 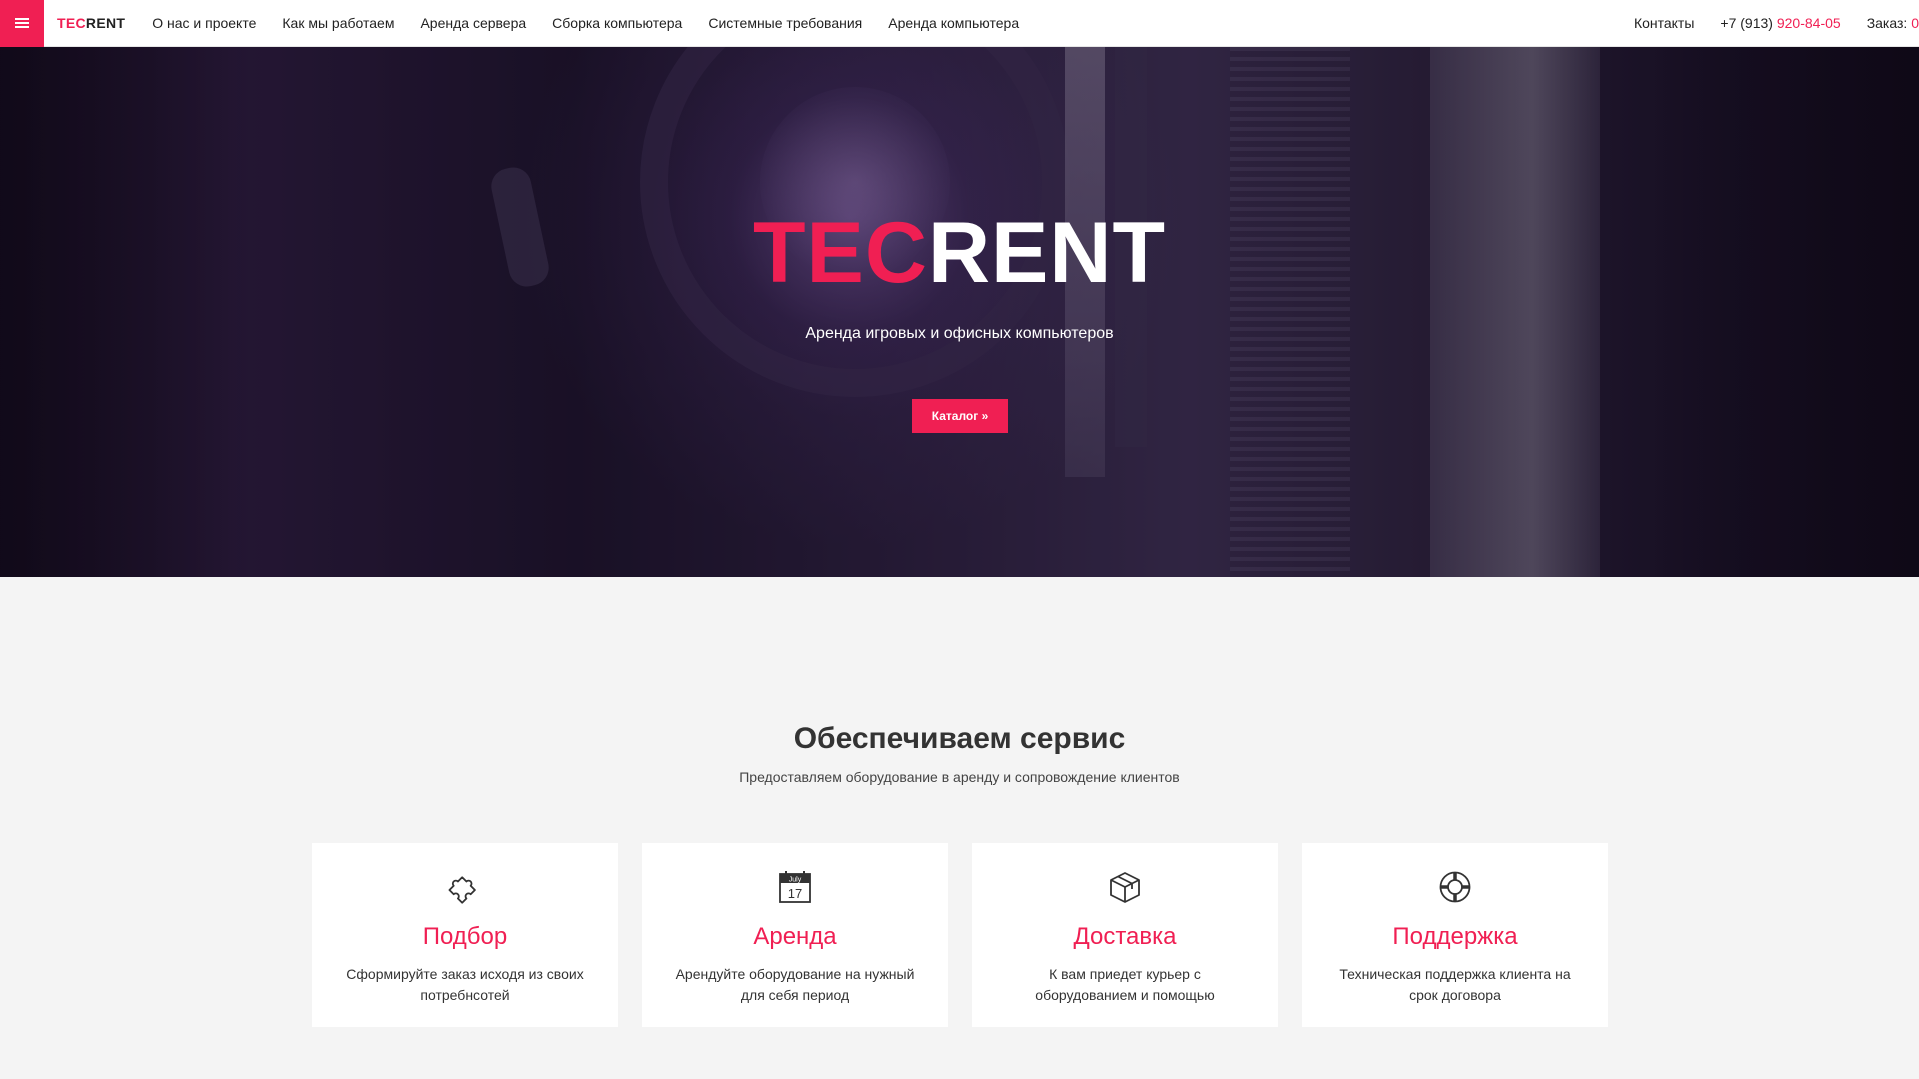 I want to click on phone-link: +7 (913) 920-84-05, so click(x=1780, y=23).